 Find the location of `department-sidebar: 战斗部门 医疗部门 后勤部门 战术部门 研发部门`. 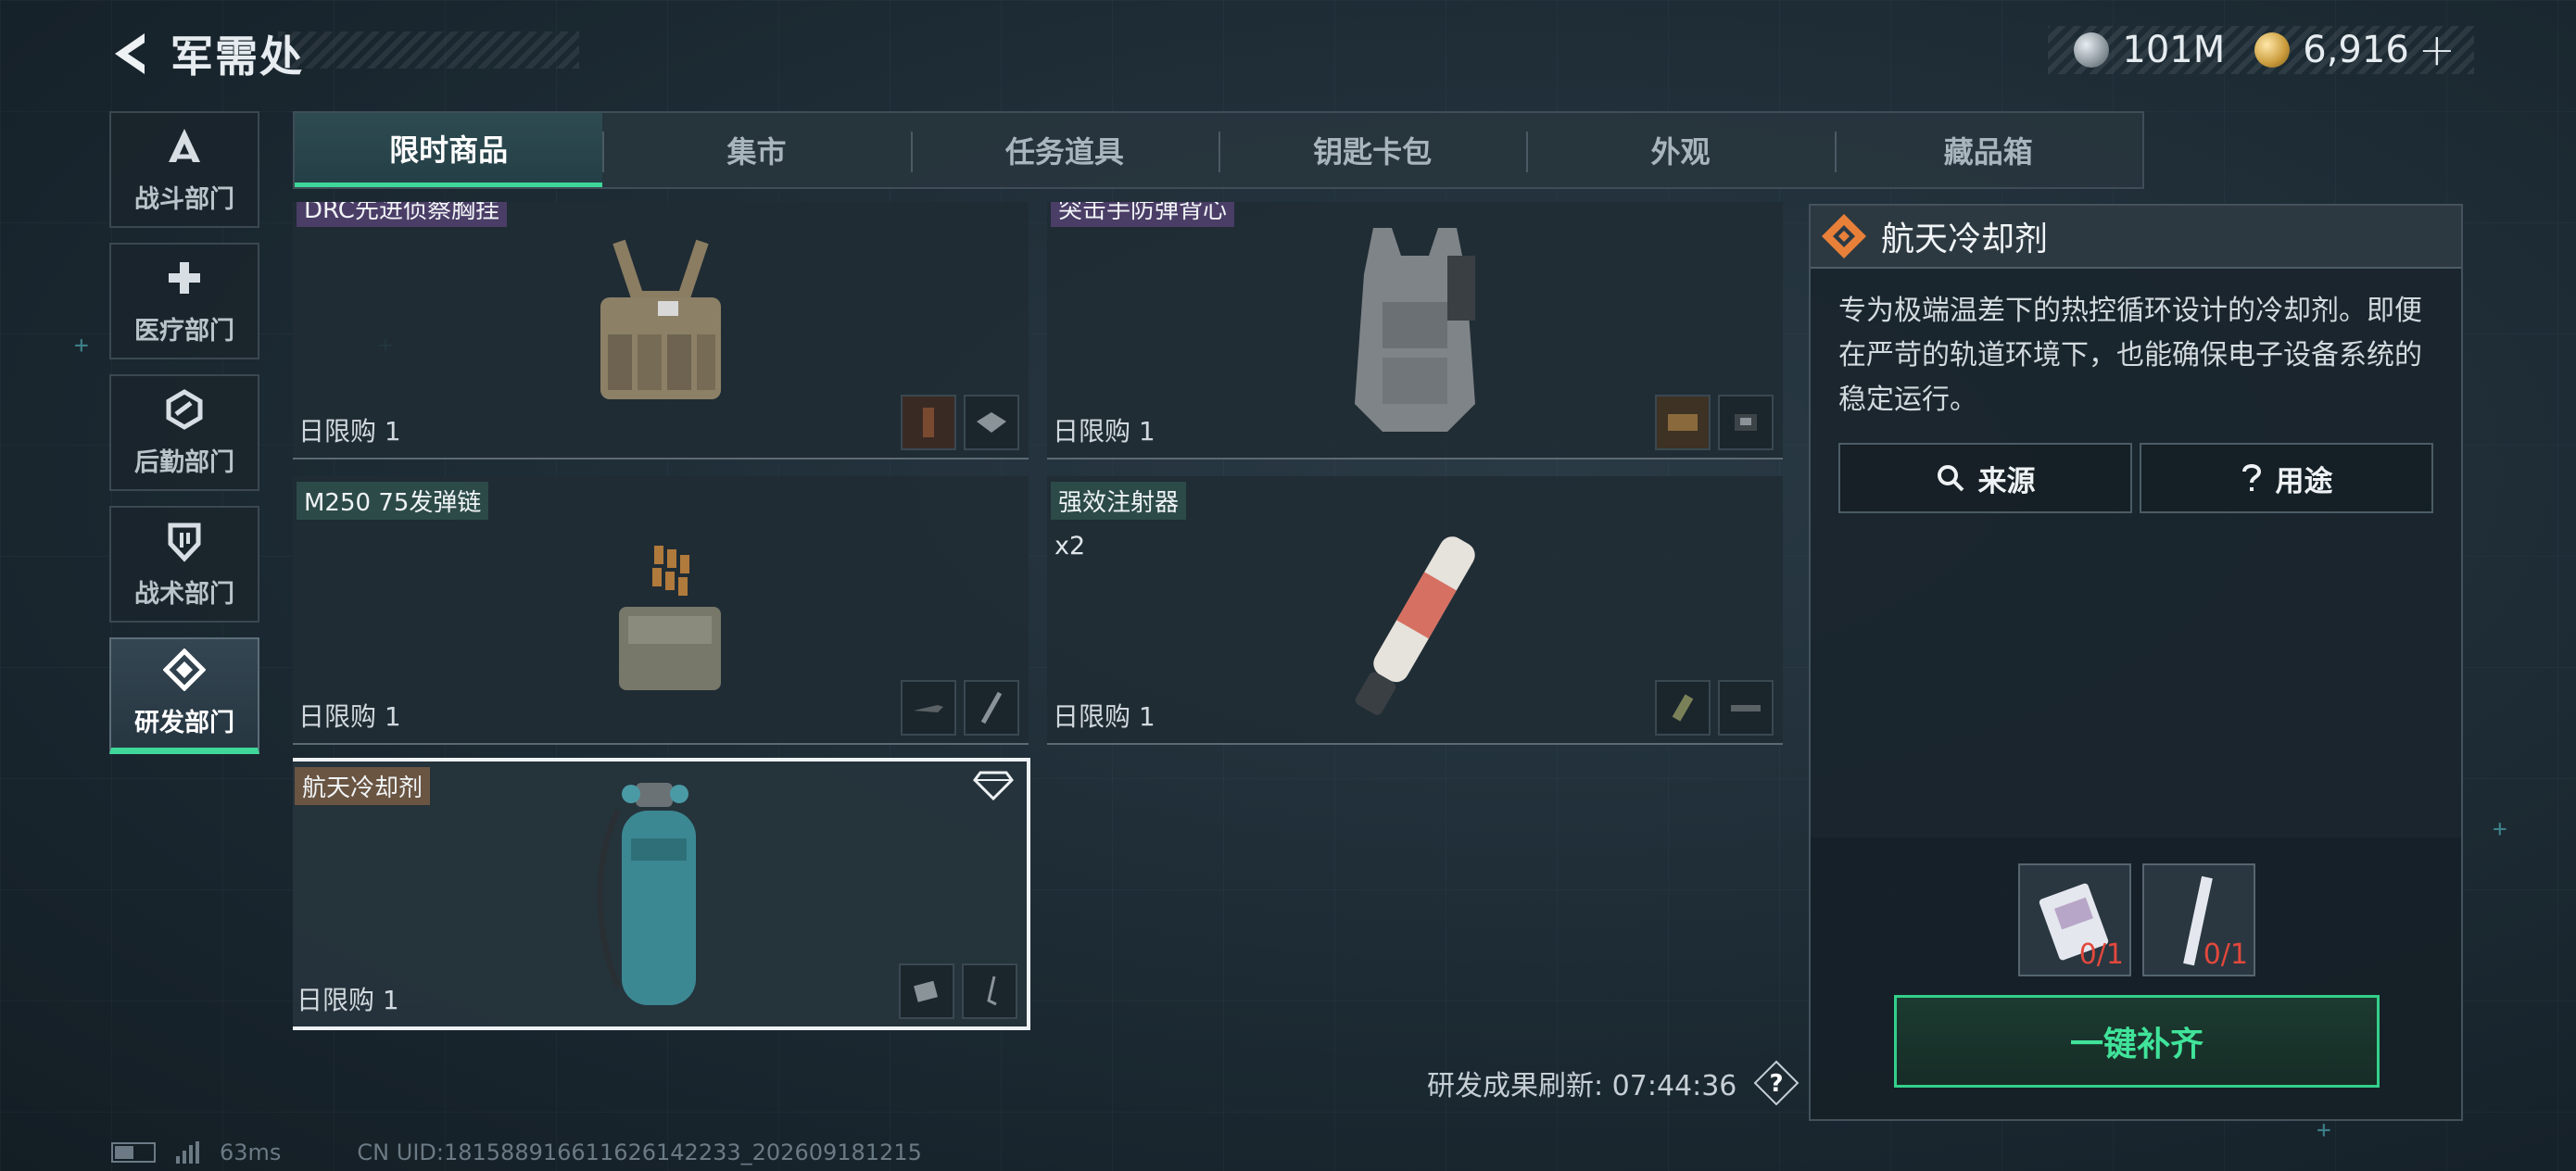

department-sidebar: 战斗部门 医疗部门 后勤部门 战术部门 研发部门 is located at coordinates (185, 440).